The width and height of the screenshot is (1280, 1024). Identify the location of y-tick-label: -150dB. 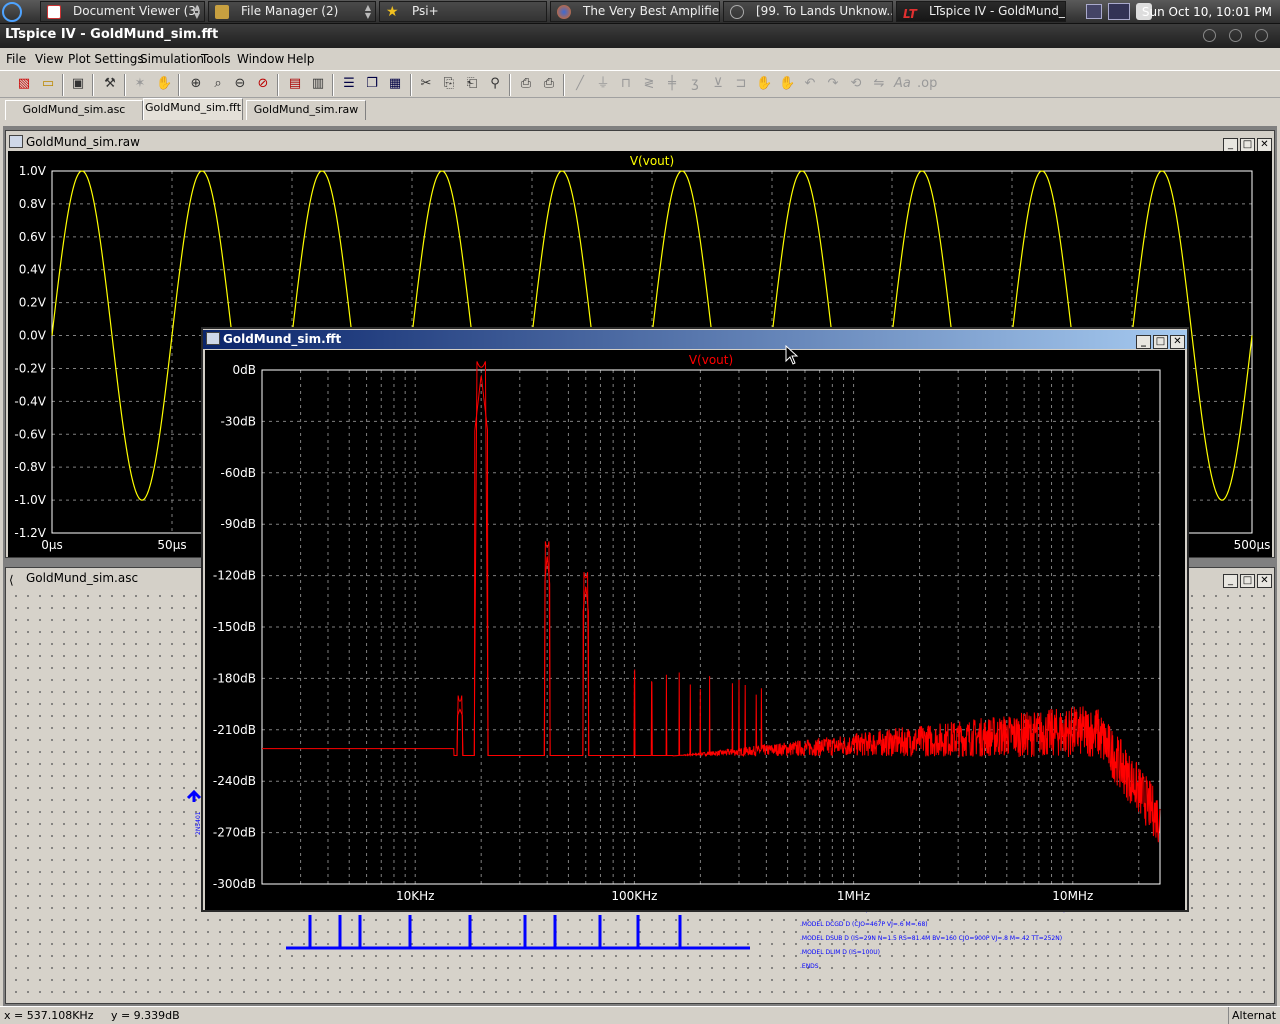
(234, 627).